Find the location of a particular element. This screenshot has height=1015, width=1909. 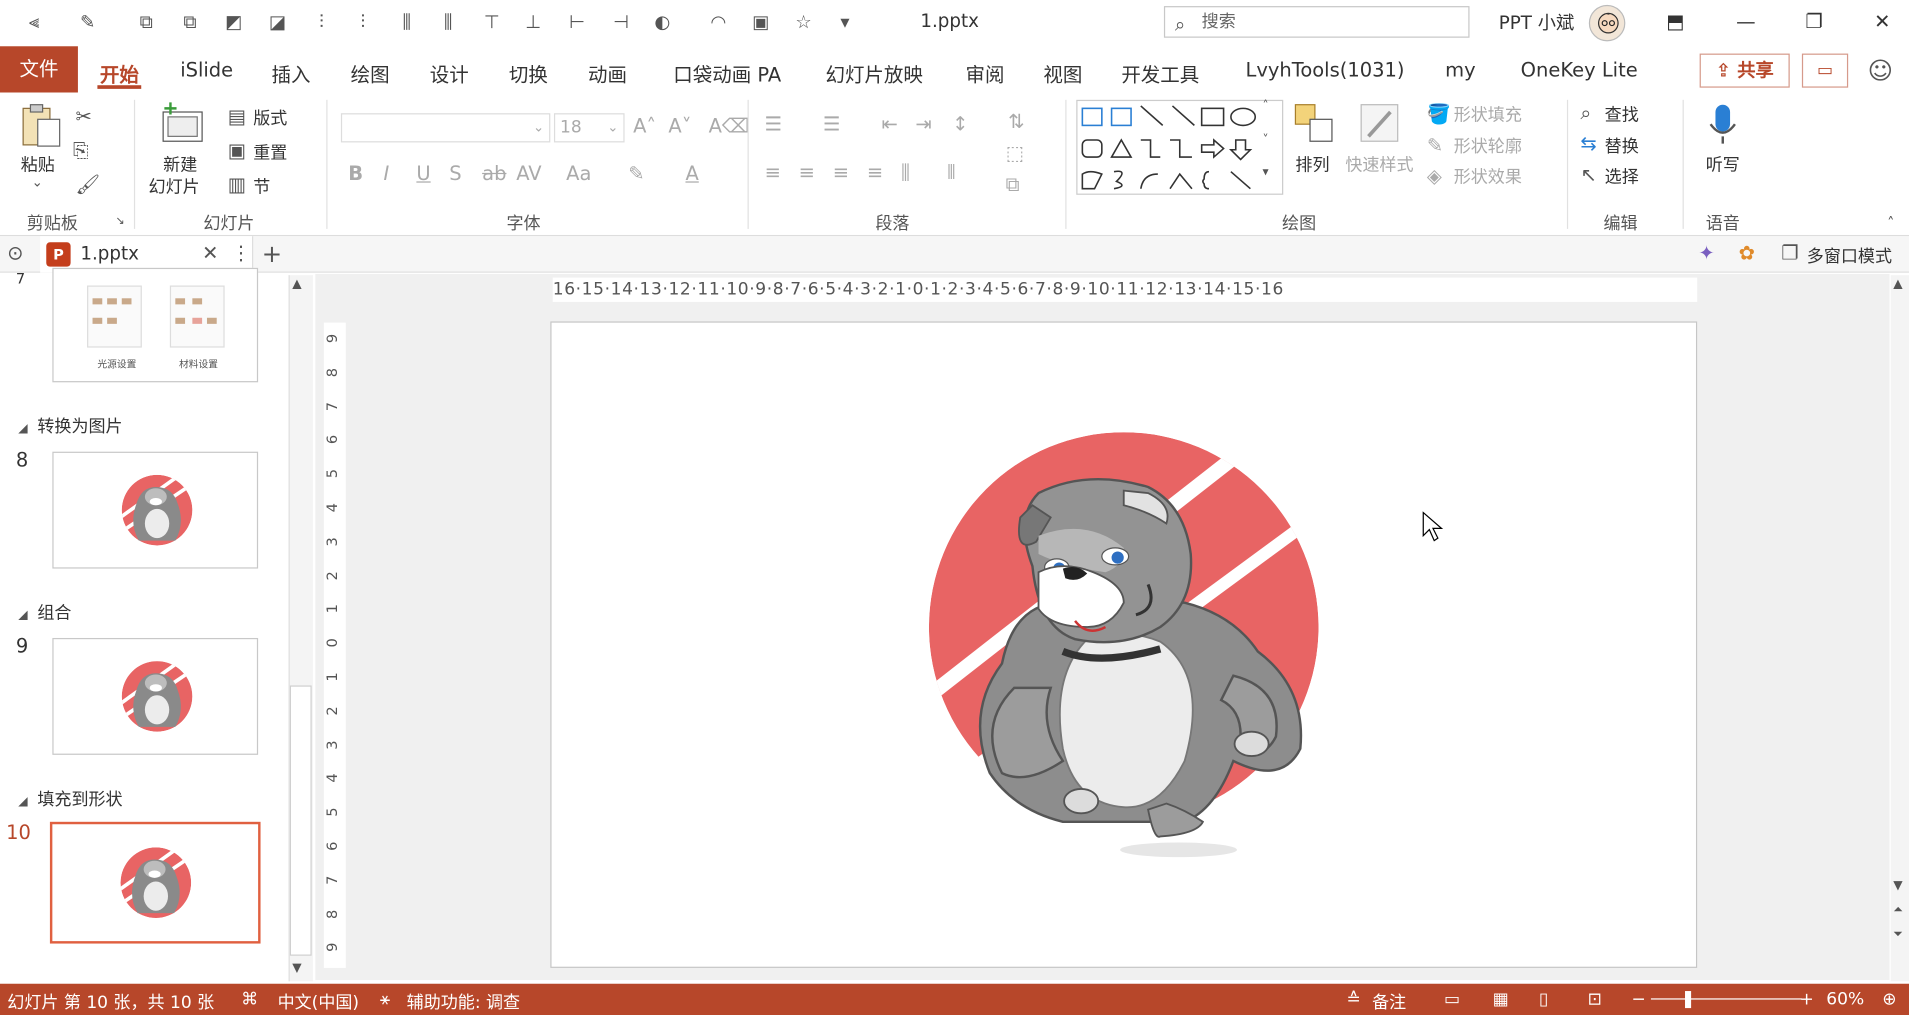

accessibility-status: 辅助功能: 调查 is located at coordinates (463, 1002).